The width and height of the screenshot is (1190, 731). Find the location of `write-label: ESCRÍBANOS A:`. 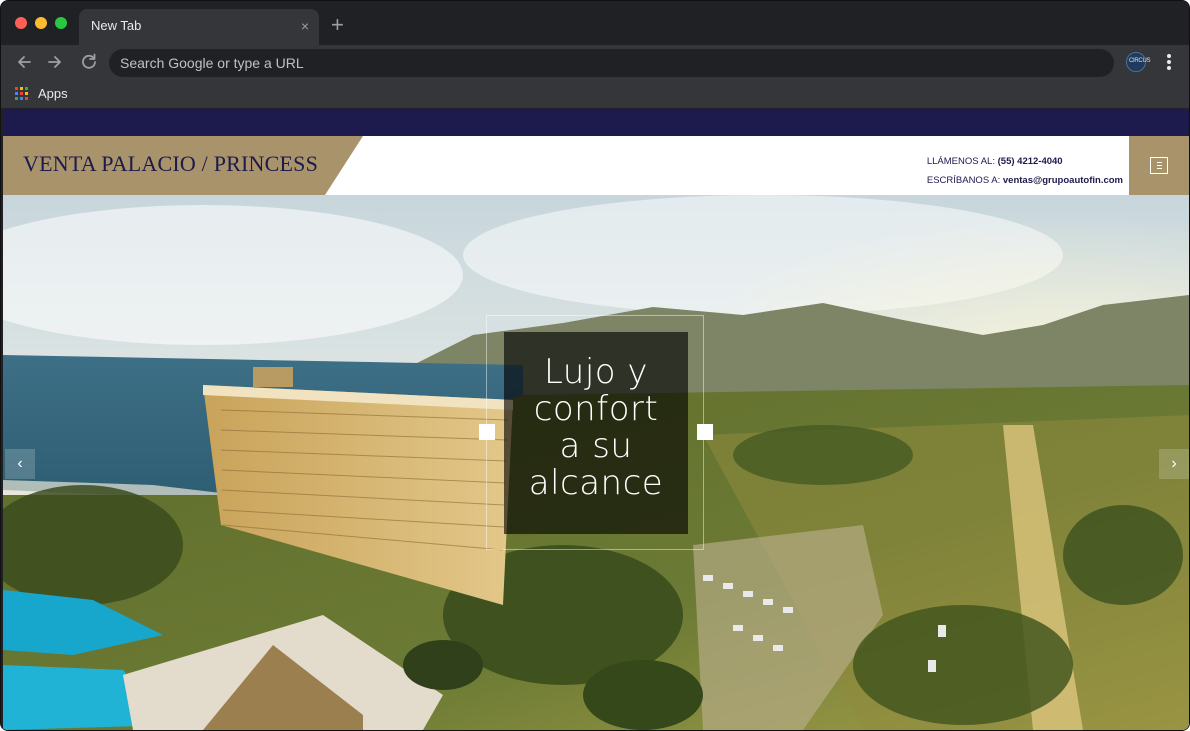

write-label: ESCRÍBANOS A: is located at coordinates (963, 180).